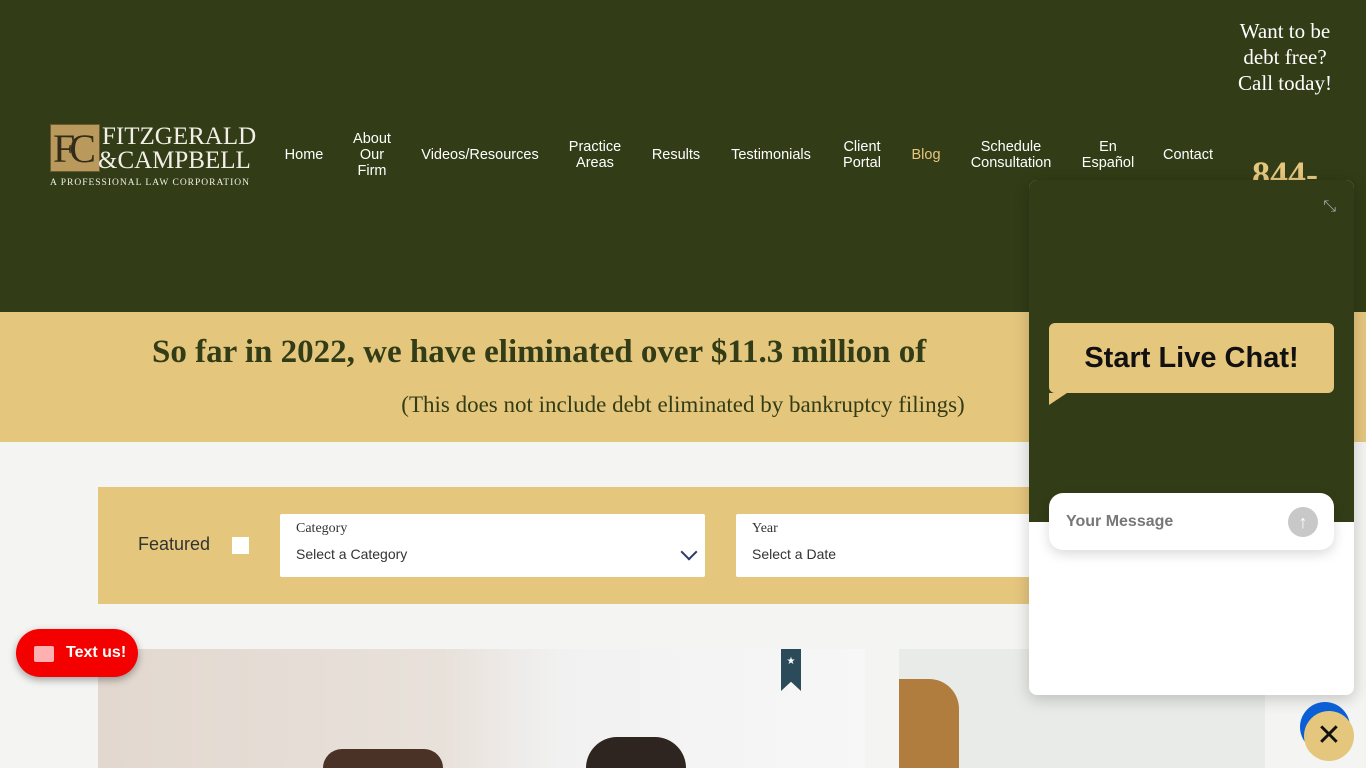 The height and width of the screenshot is (768, 1366). What do you see at coordinates (150, 183) in the screenshot?
I see `logo-tagline: A PROFESSIONAL LAW CORPORATION` at bounding box center [150, 183].